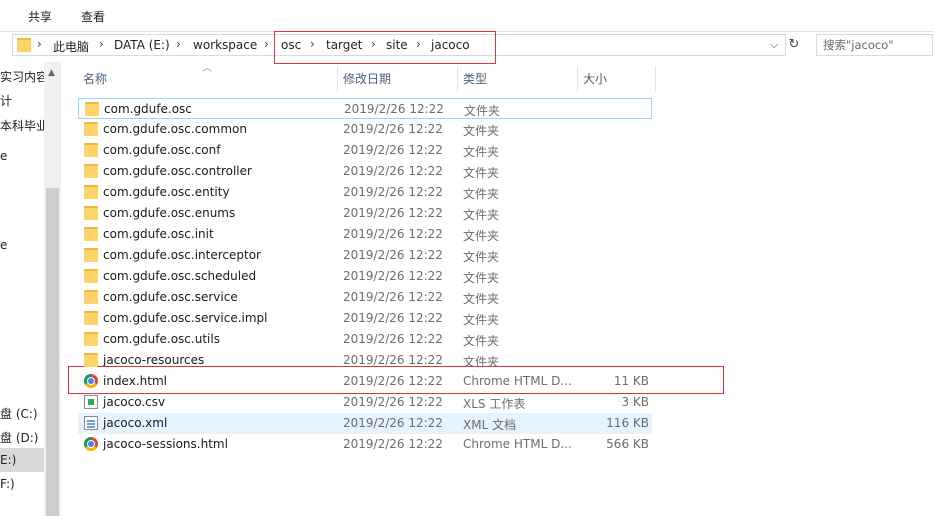  What do you see at coordinates (595, 78) in the screenshot?
I see `column-header-size: 大小` at bounding box center [595, 78].